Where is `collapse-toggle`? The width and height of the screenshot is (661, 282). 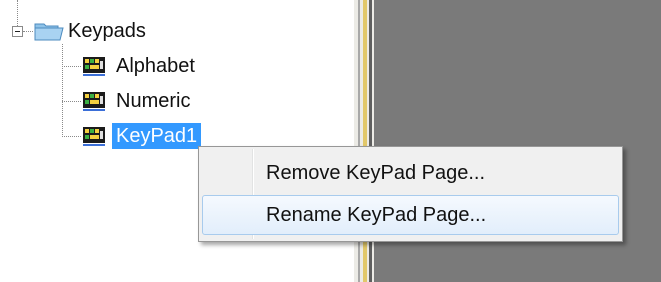
collapse-toggle is located at coordinates (17, 31).